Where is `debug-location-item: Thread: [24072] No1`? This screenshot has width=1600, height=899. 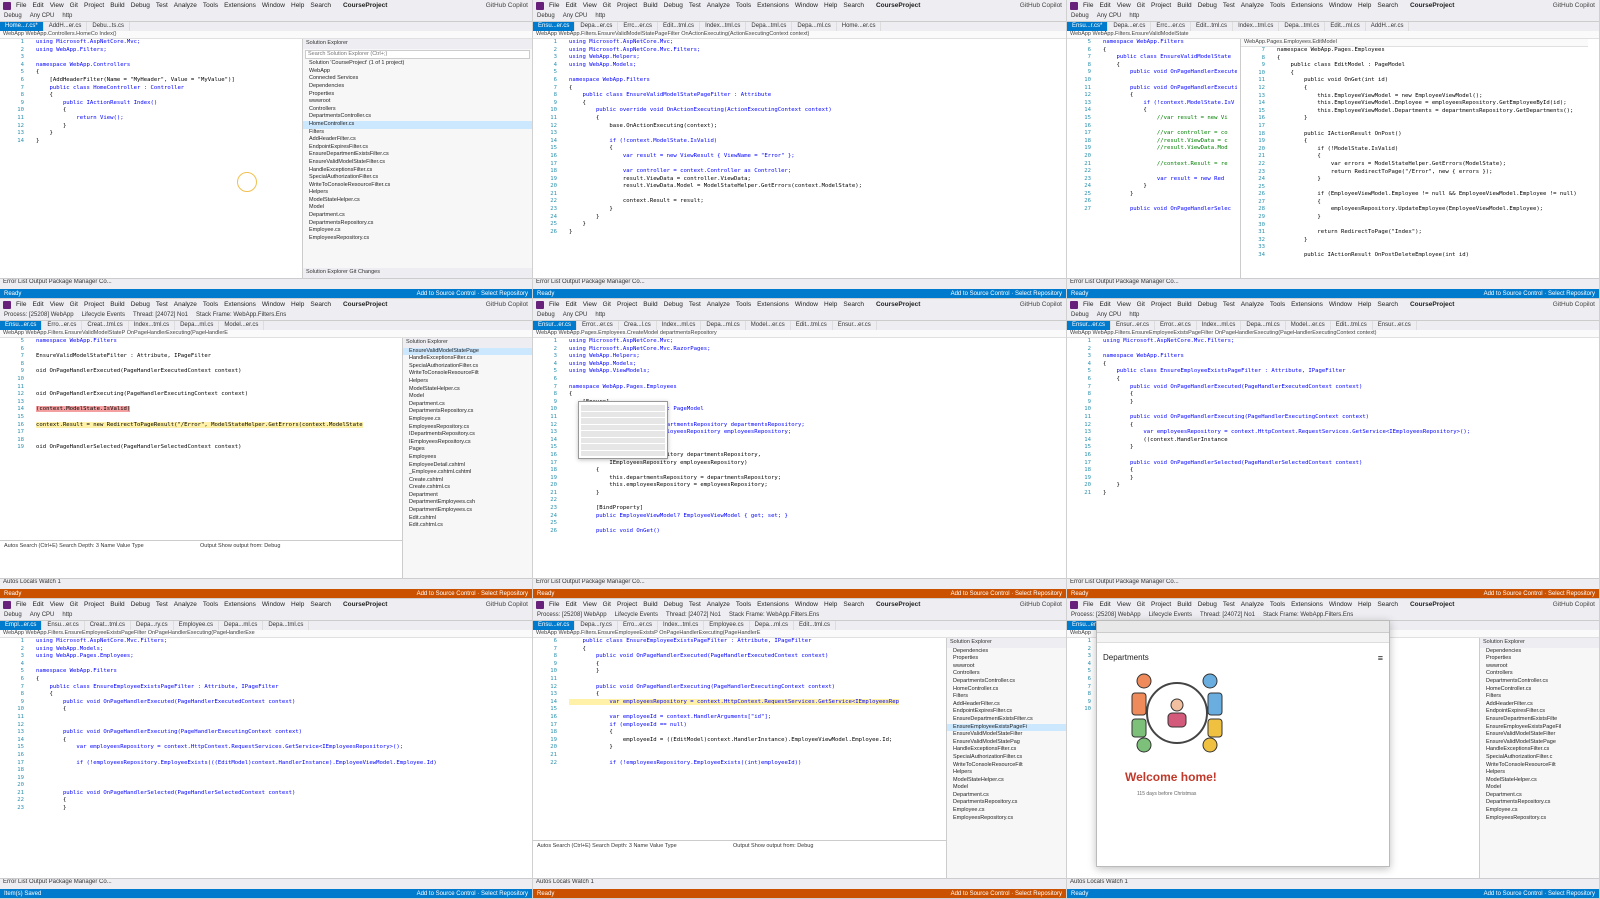 debug-location-item: Thread: [24072] No1 is located at coordinates (693, 615).